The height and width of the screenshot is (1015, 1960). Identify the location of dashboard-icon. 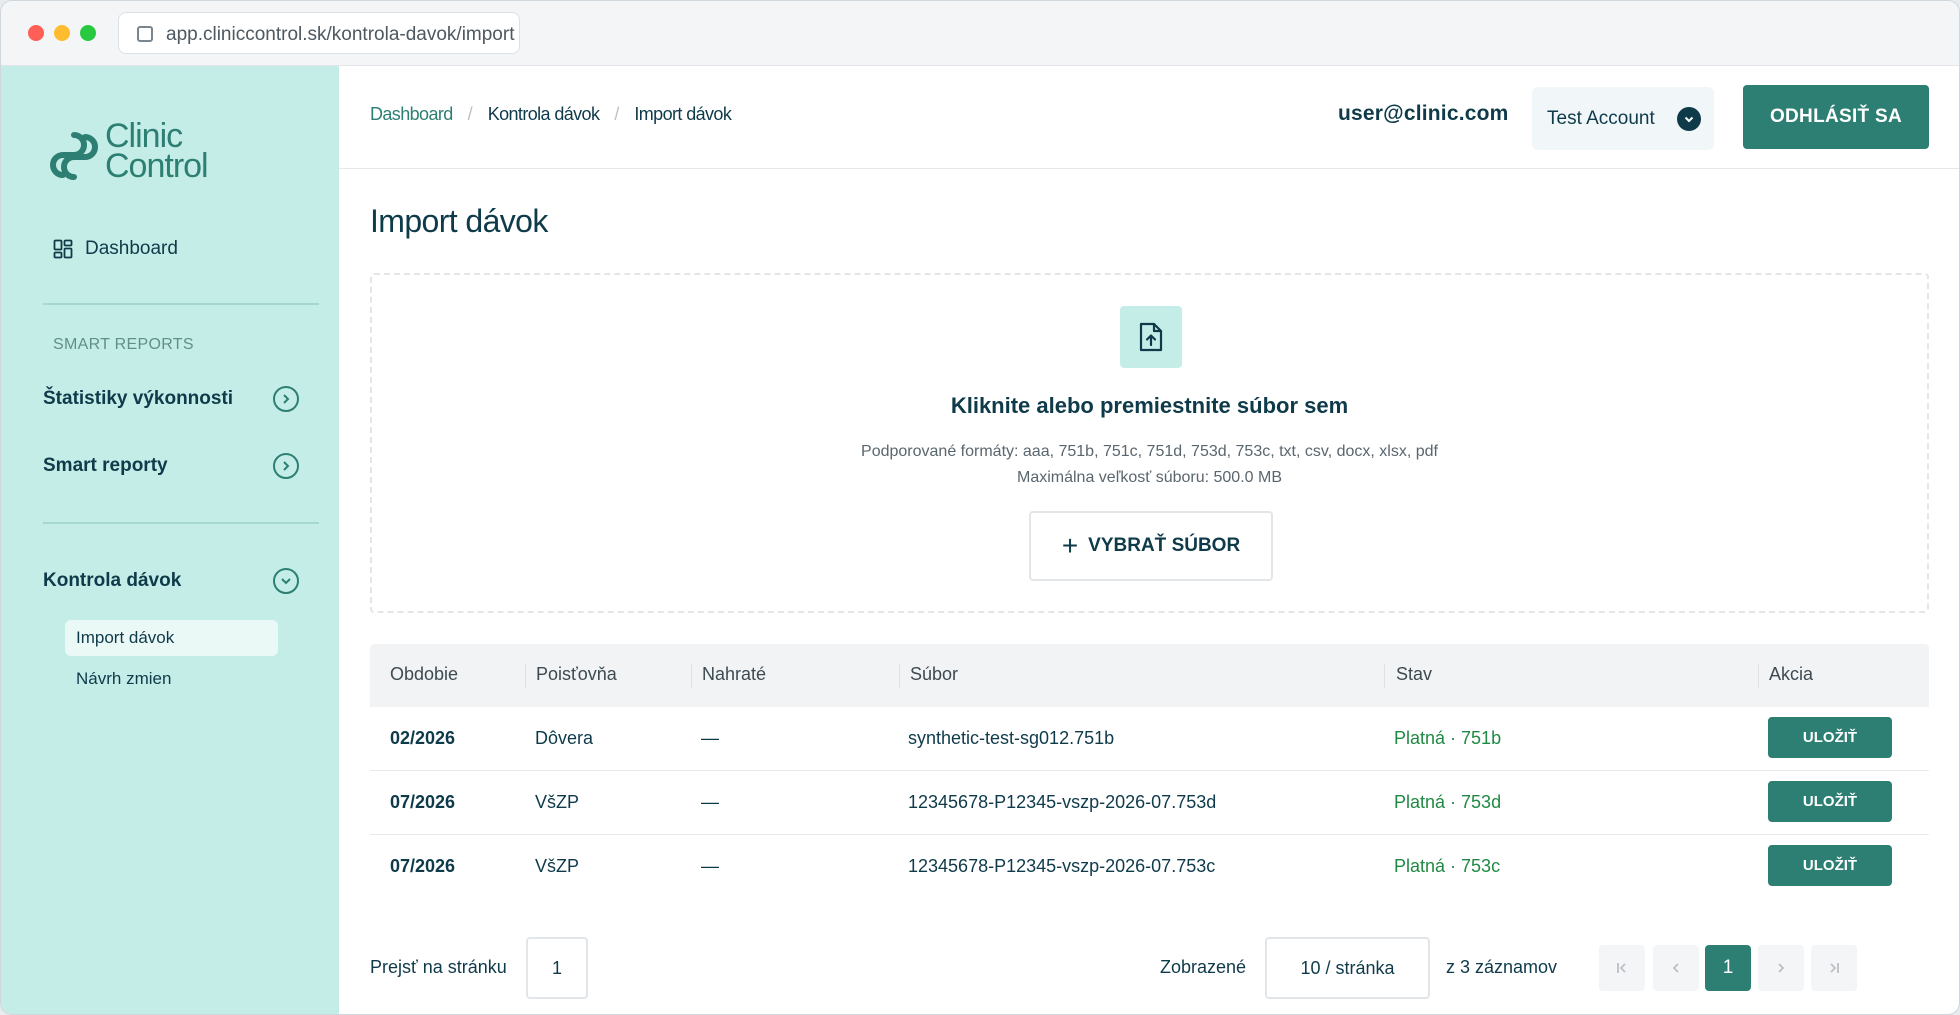
(63, 249).